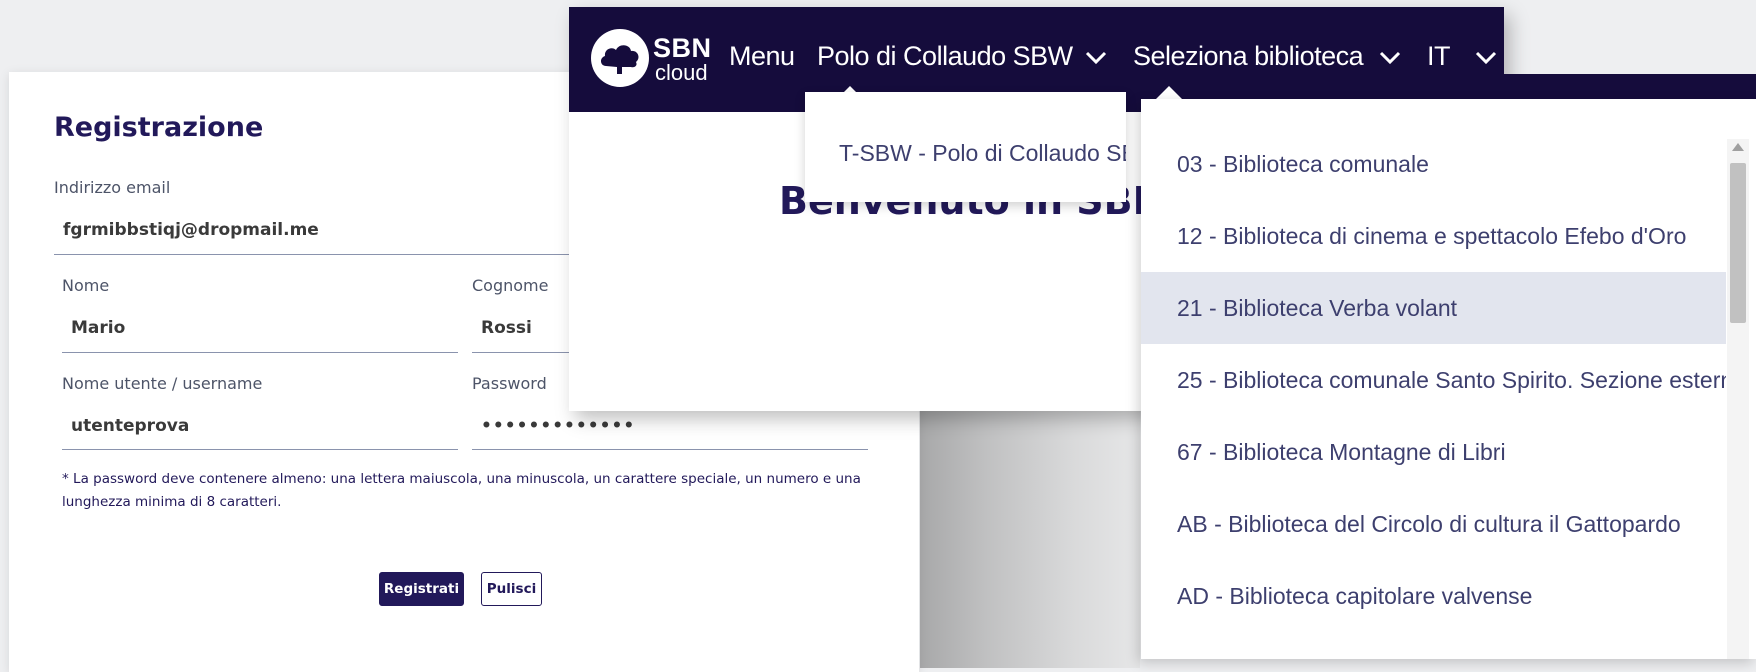 The width and height of the screenshot is (1756, 672). I want to click on first-name-label: Nome, so click(86, 285).